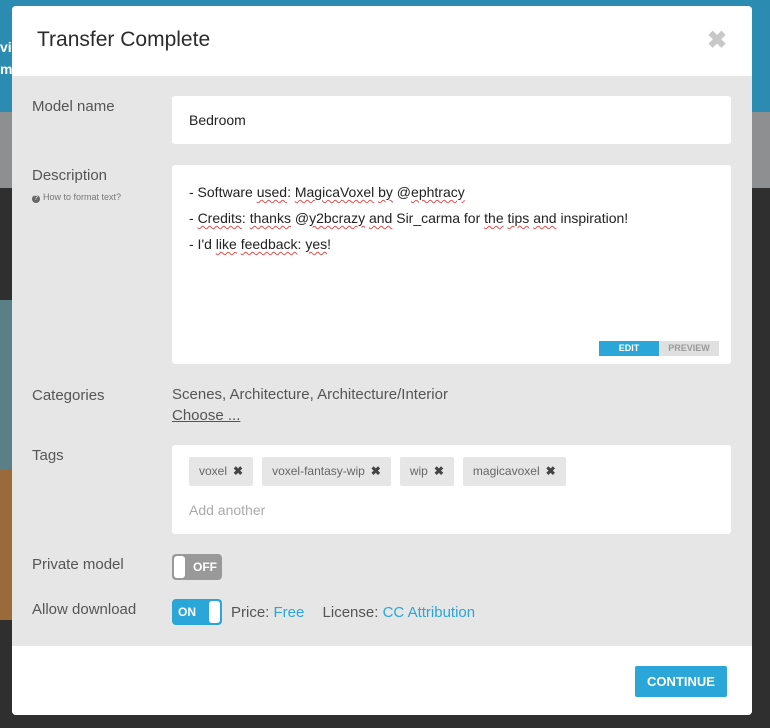  I want to click on format-help-link: ? How to format text?, so click(76, 197).